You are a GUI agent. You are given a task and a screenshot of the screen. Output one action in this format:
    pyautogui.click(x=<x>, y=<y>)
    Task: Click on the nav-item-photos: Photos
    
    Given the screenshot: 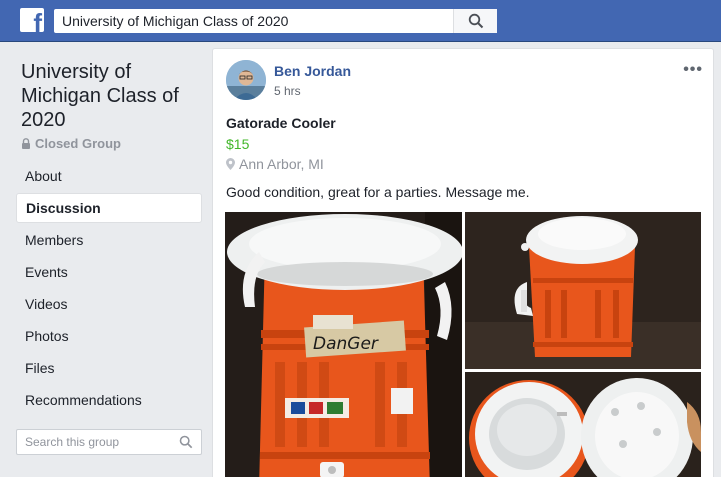 What is the action you would take?
    pyautogui.click(x=109, y=336)
    